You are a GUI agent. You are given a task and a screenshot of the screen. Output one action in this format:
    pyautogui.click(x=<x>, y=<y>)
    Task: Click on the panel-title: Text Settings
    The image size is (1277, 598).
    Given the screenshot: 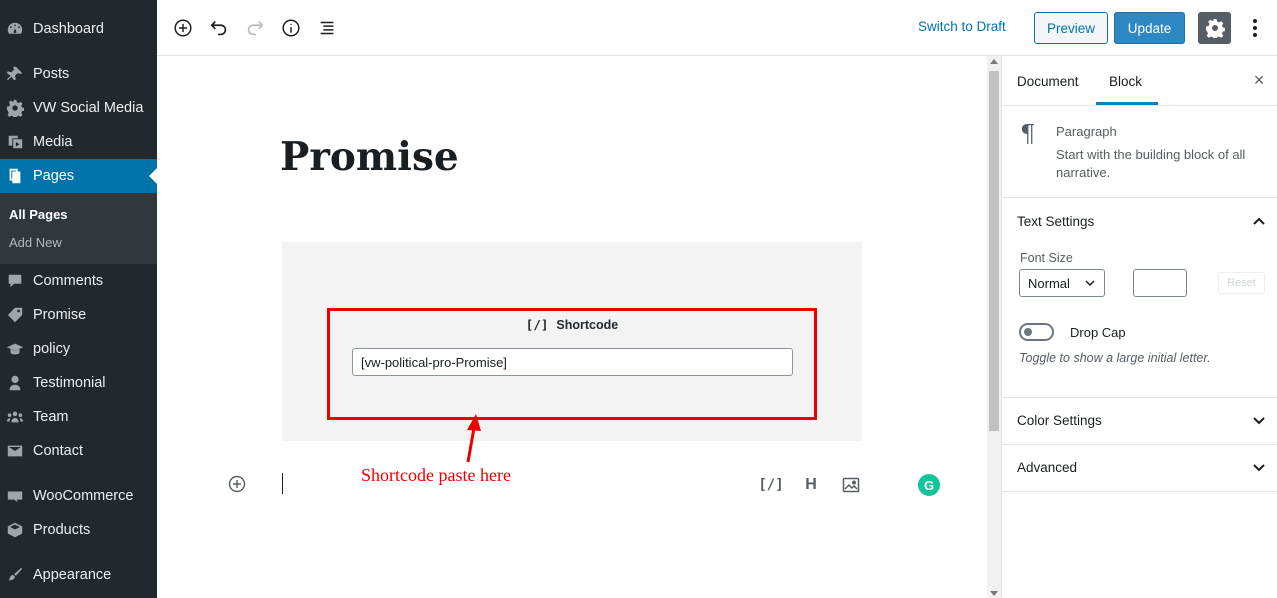 What is the action you would take?
    pyautogui.click(x=1056, y=221)
    